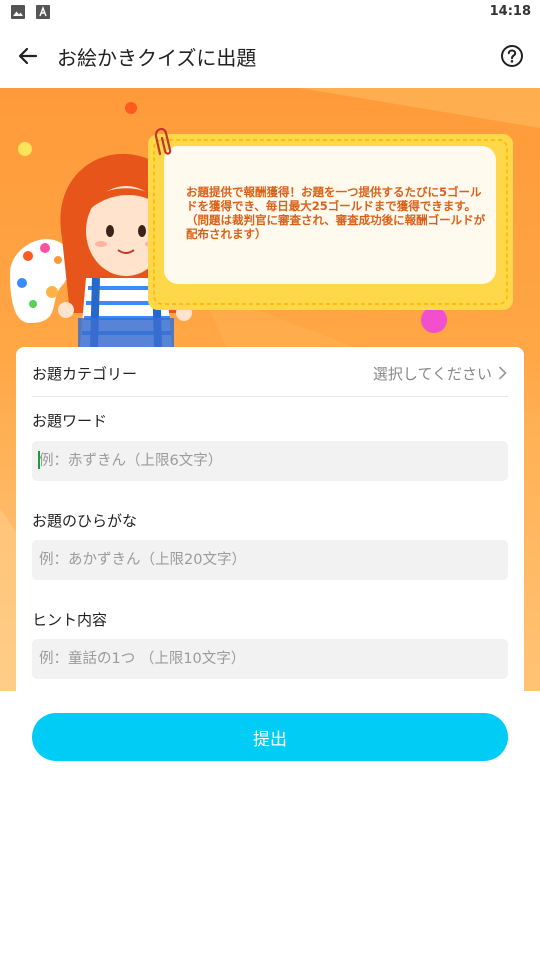 The width and height of the screenshot is (540, 960). I want to click on category-selector: お題カテゴリー 選択してください, so click(270, 372).